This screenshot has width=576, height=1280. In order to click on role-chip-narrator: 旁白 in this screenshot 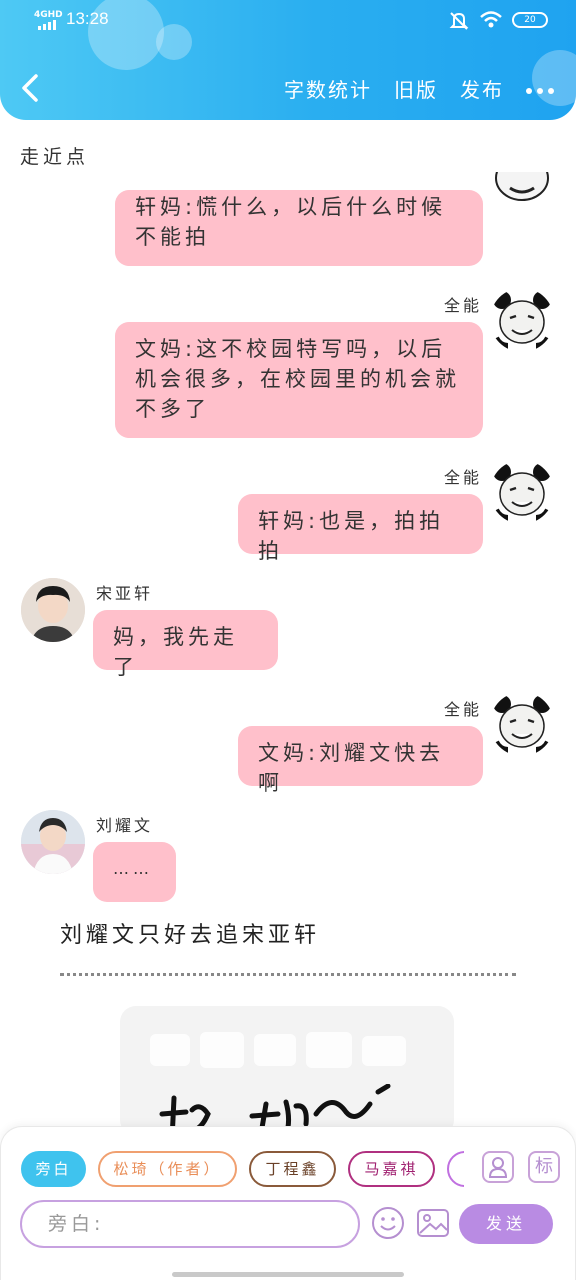, I will do `click(53, 1169)`.